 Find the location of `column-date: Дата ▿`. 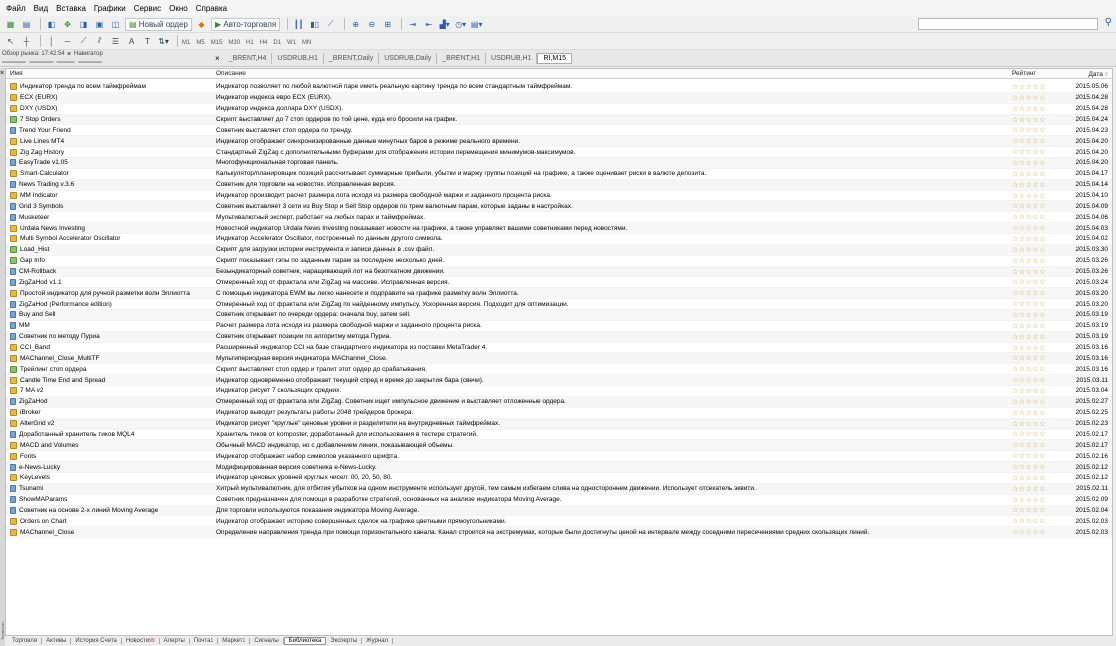

column-date: Дата ▿ is located at coordinates (1089, 74).